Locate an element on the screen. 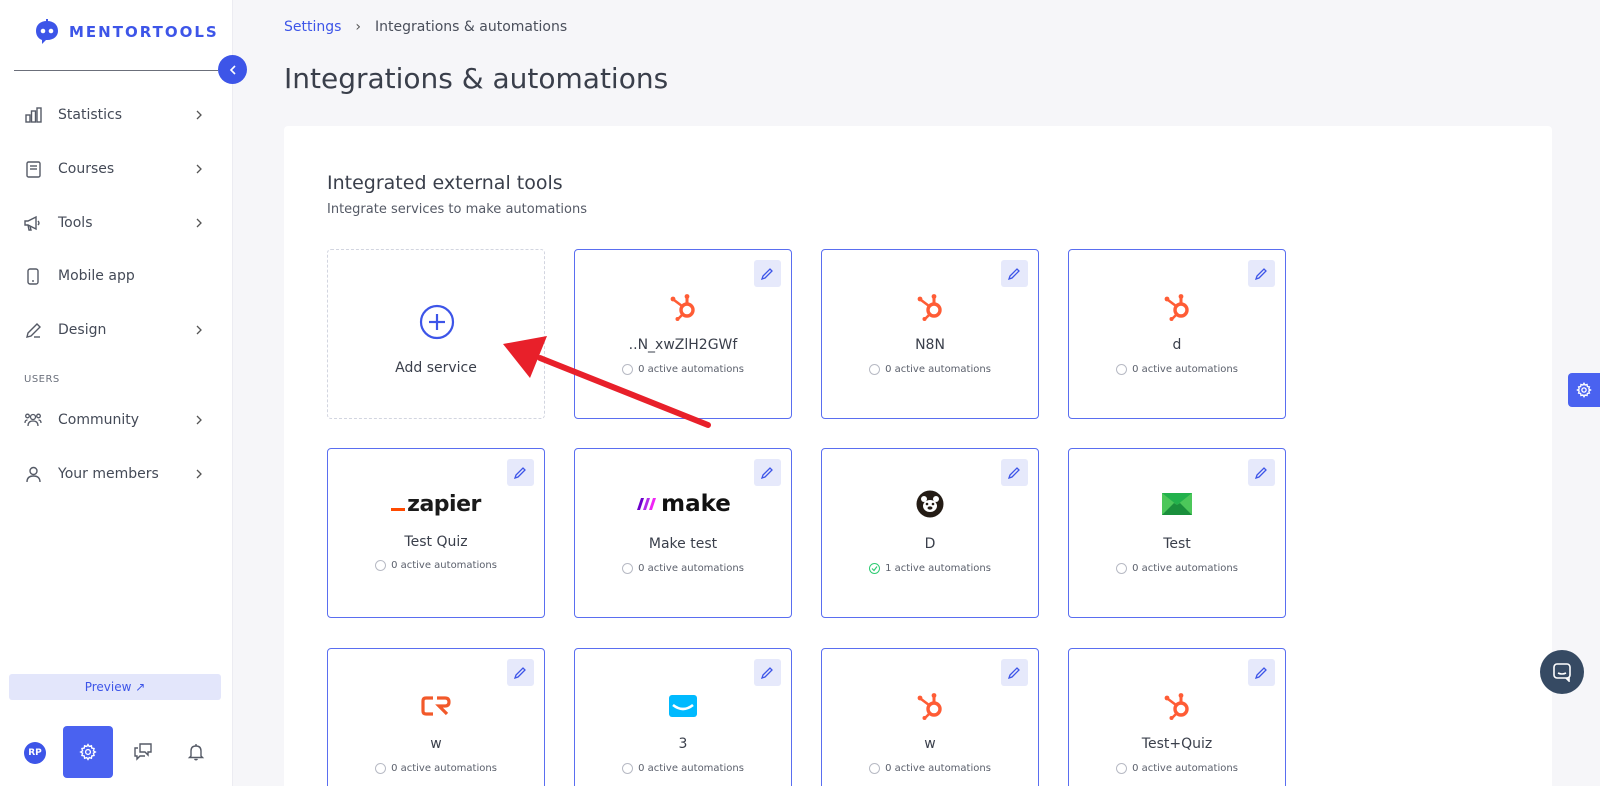  settings-button is located at coordinates (88, 752).